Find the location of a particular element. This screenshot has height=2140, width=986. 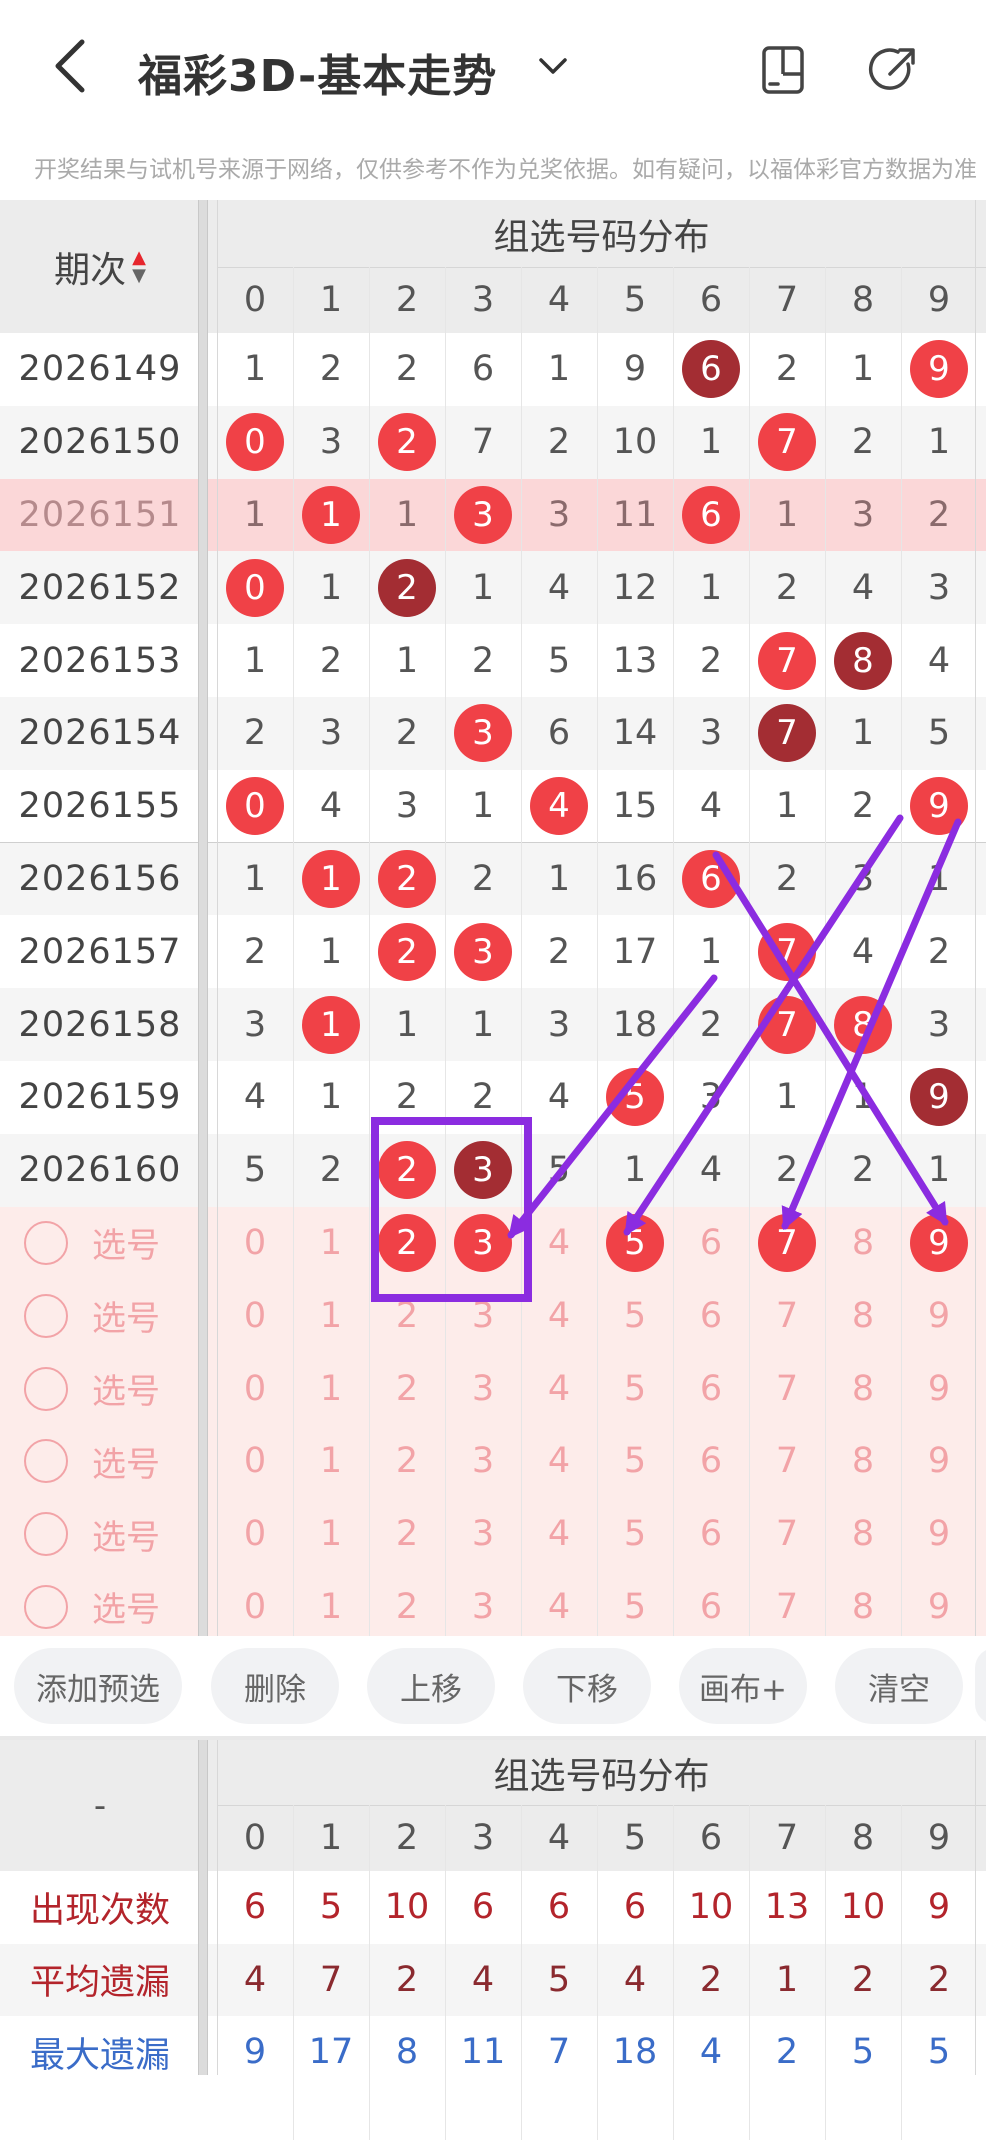

action-button: 下移 is located at coordinates (587, 1686).